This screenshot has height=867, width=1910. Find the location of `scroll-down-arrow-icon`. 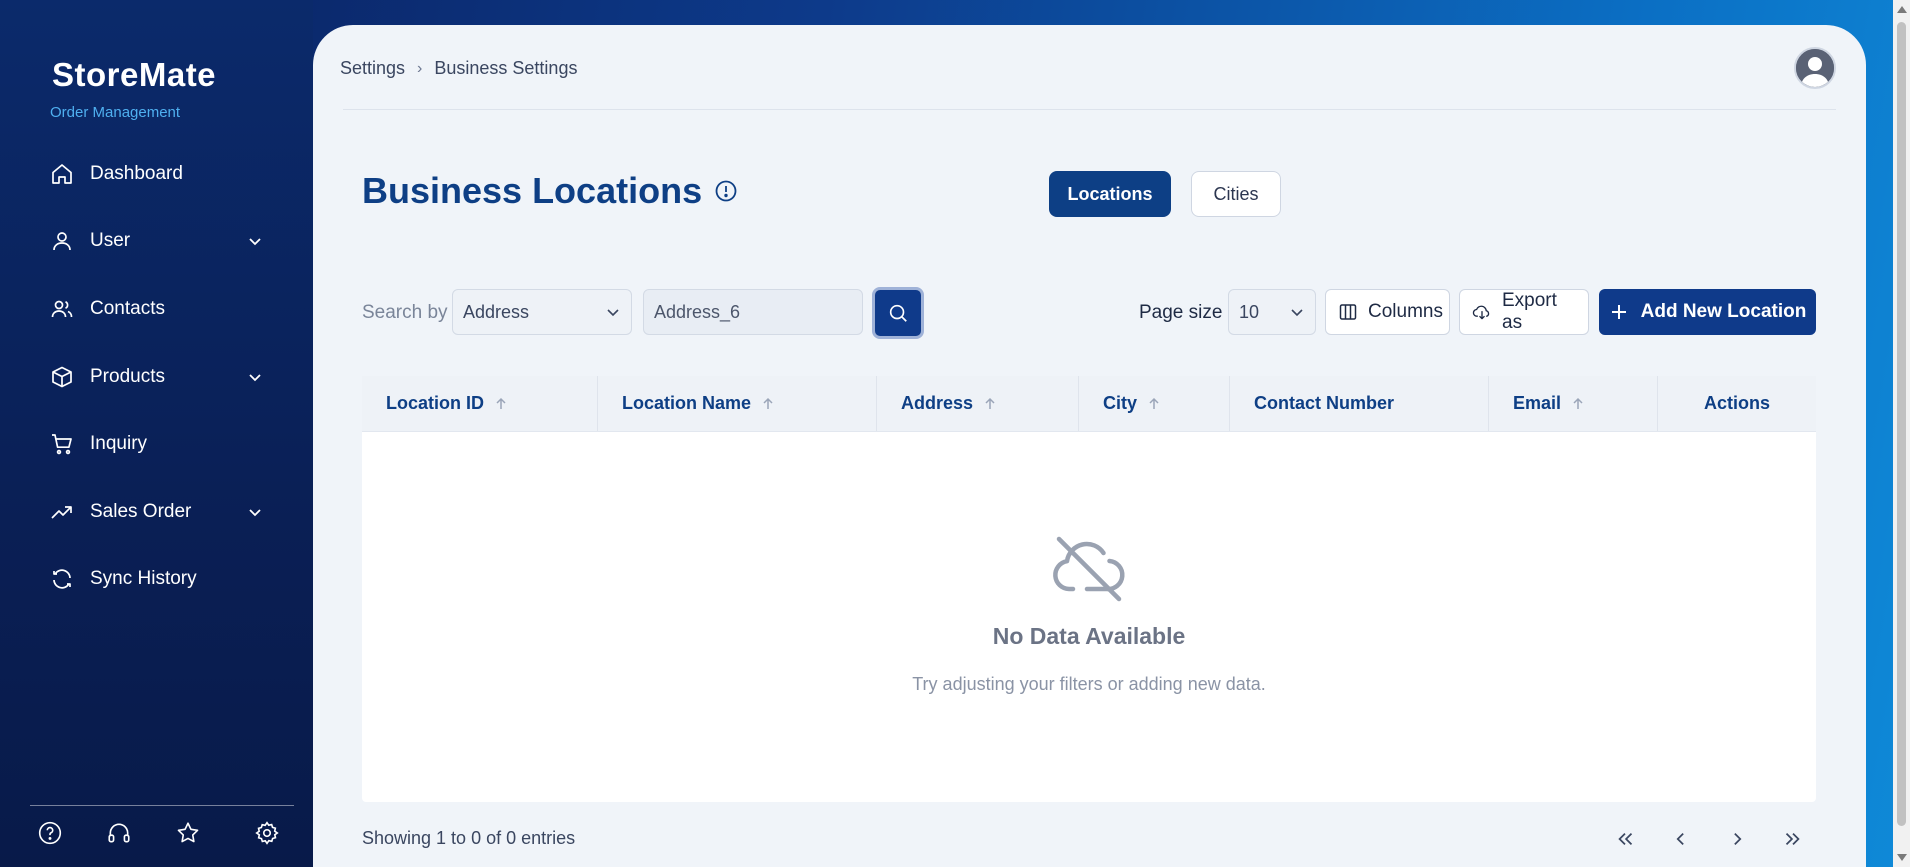

scroll-down-arrow-icon is located at coordinates (1902, 857).